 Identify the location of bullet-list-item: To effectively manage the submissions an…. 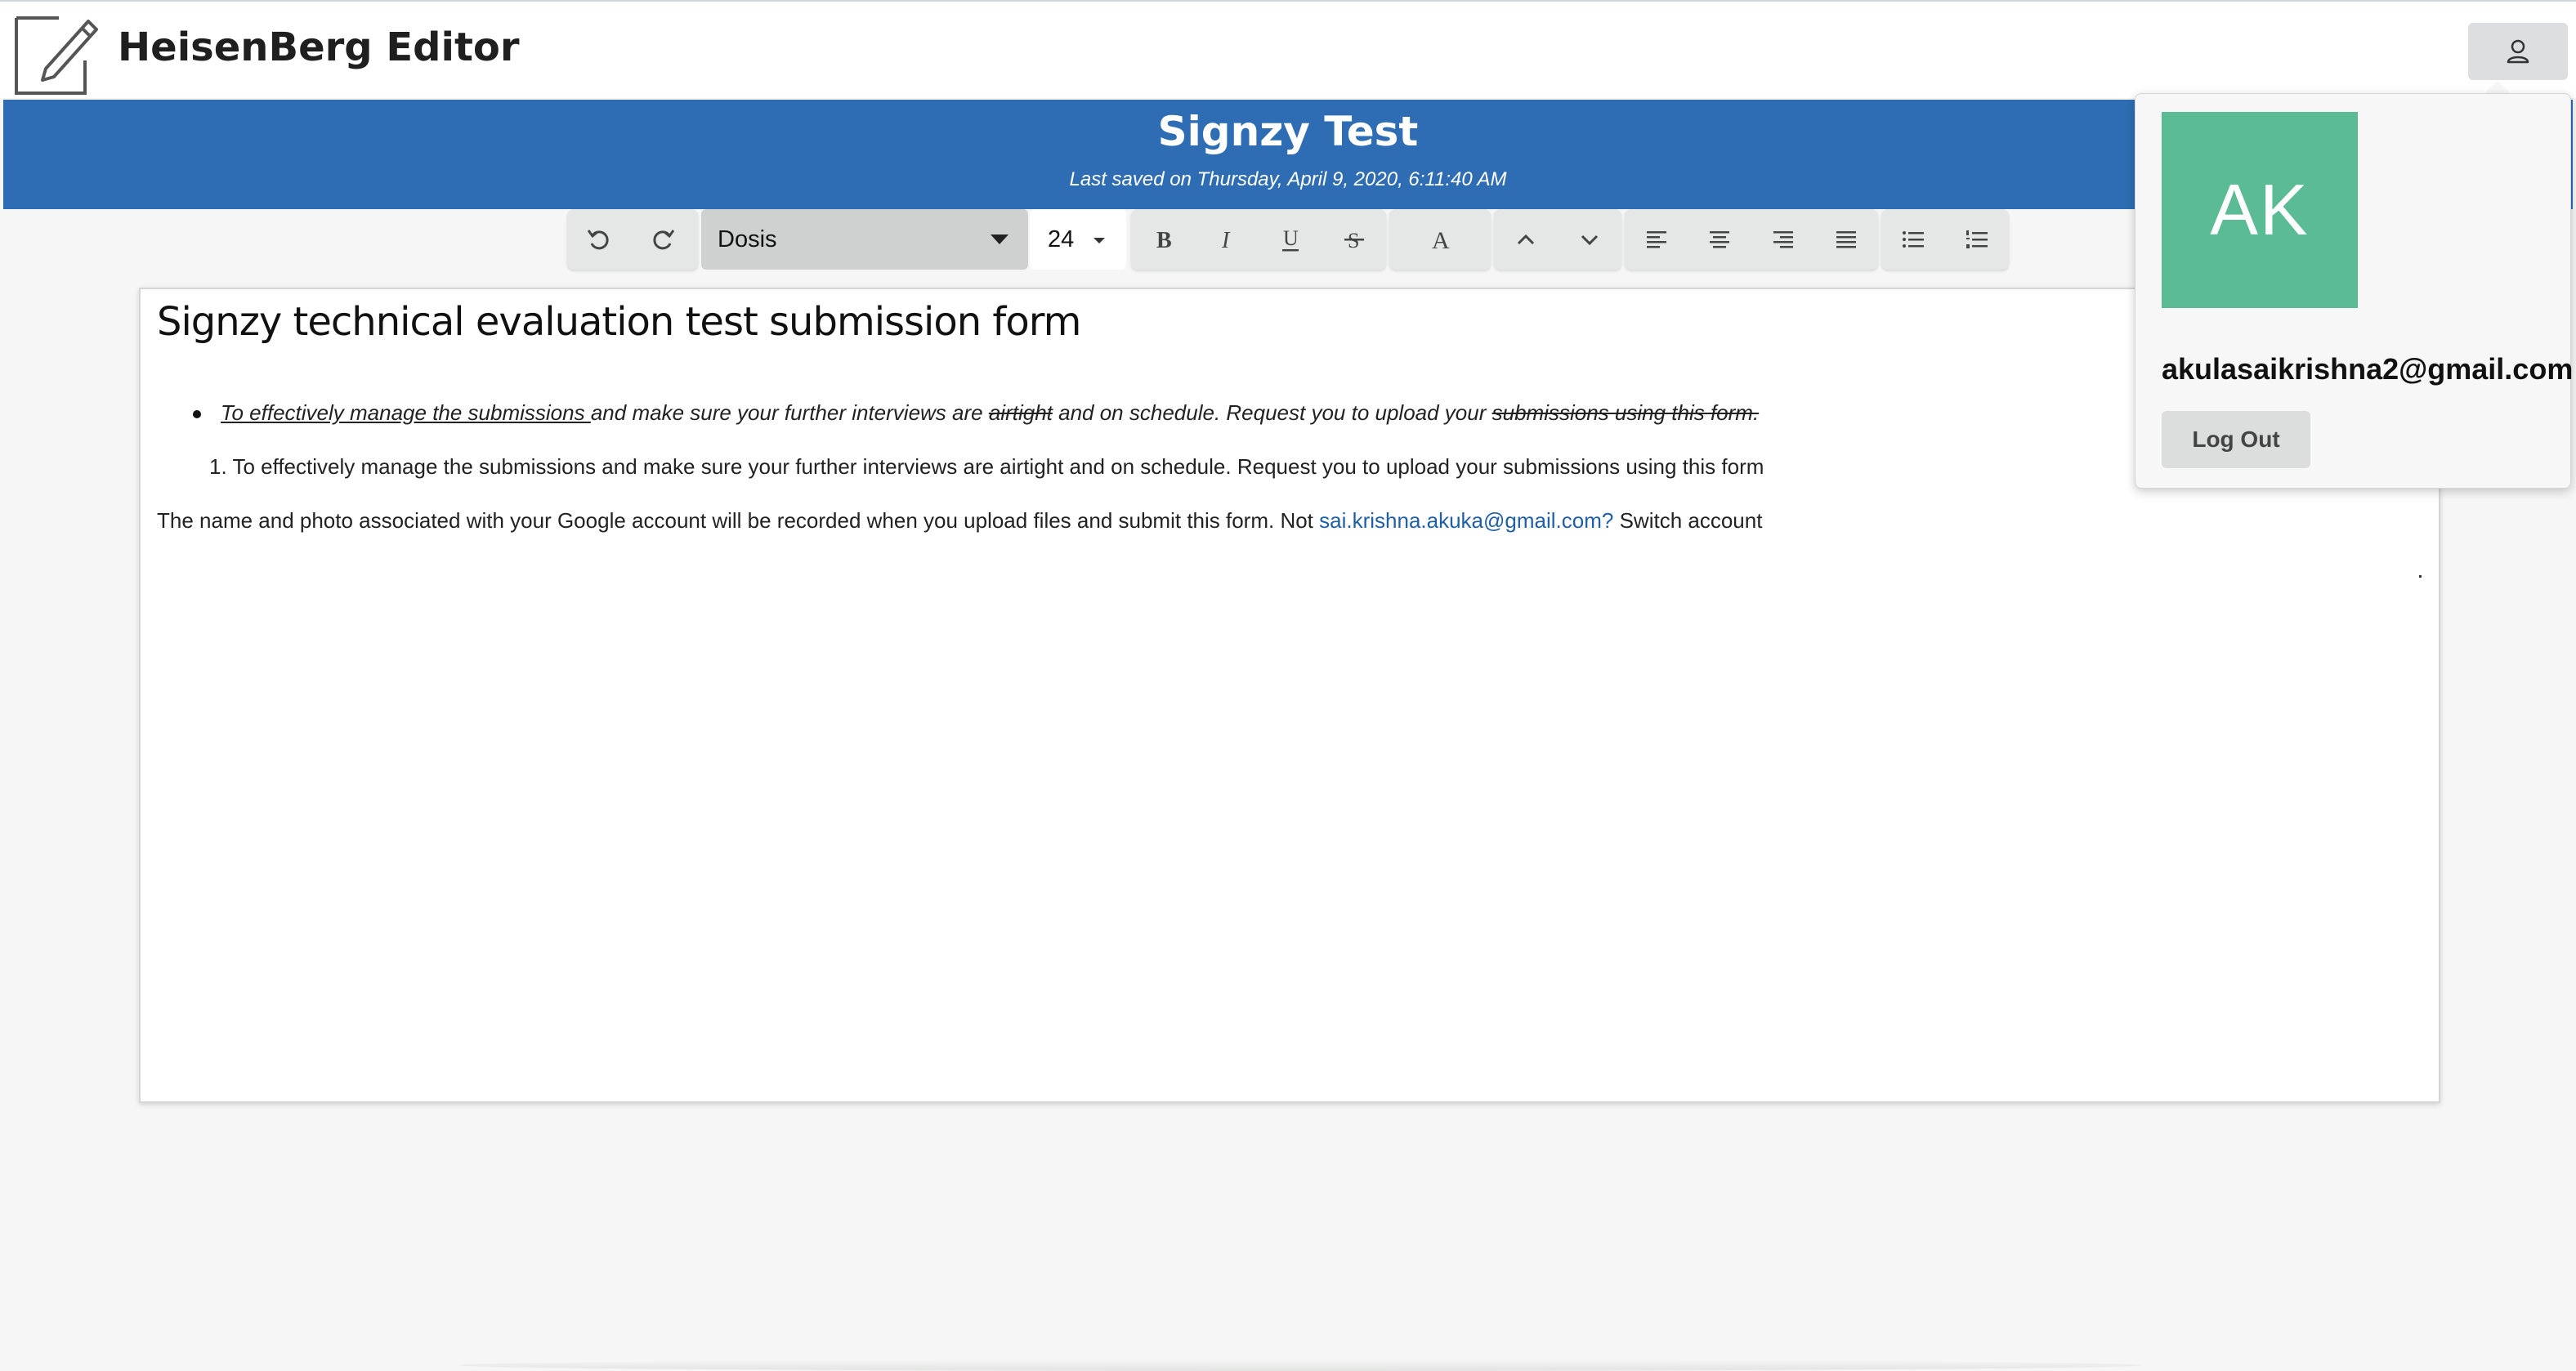
(976, 413).